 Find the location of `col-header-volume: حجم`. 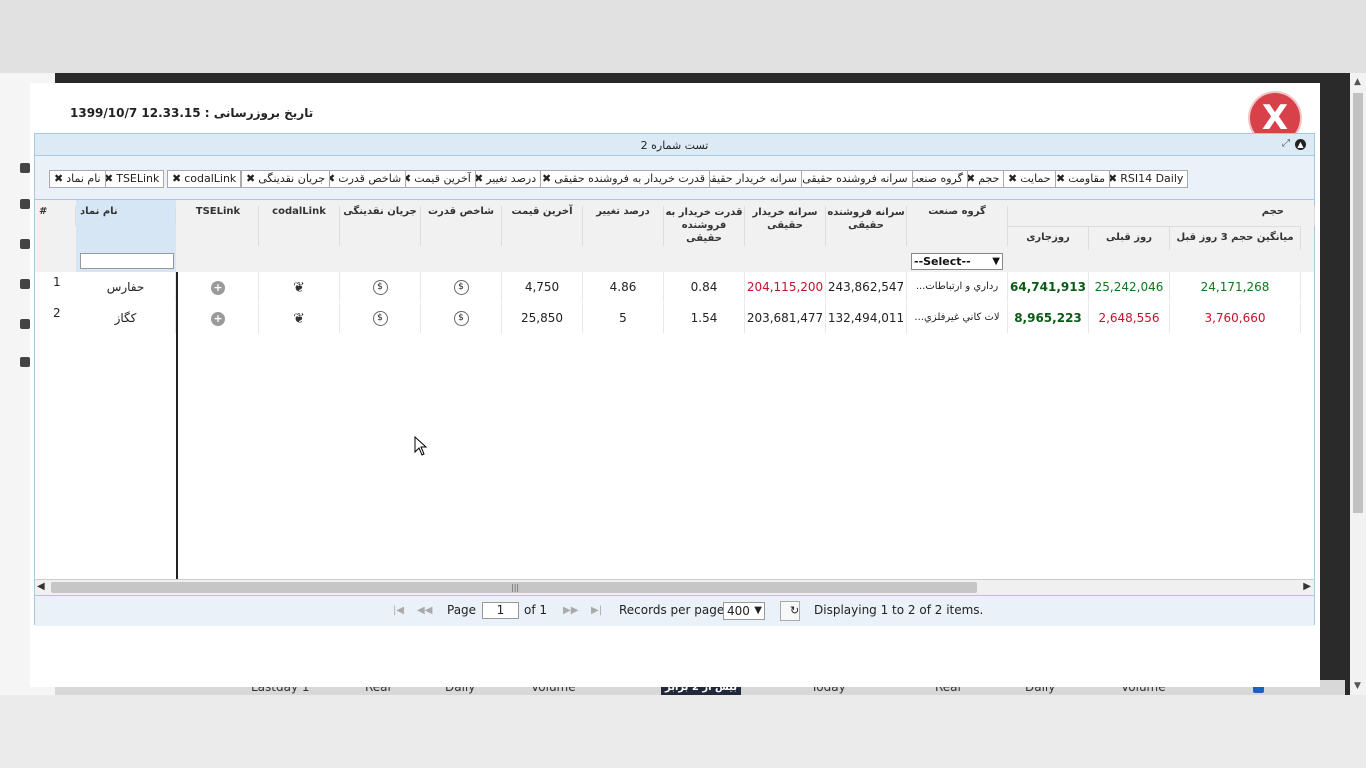

col-header-volume: حجم is located at coordinates (1161, 216).